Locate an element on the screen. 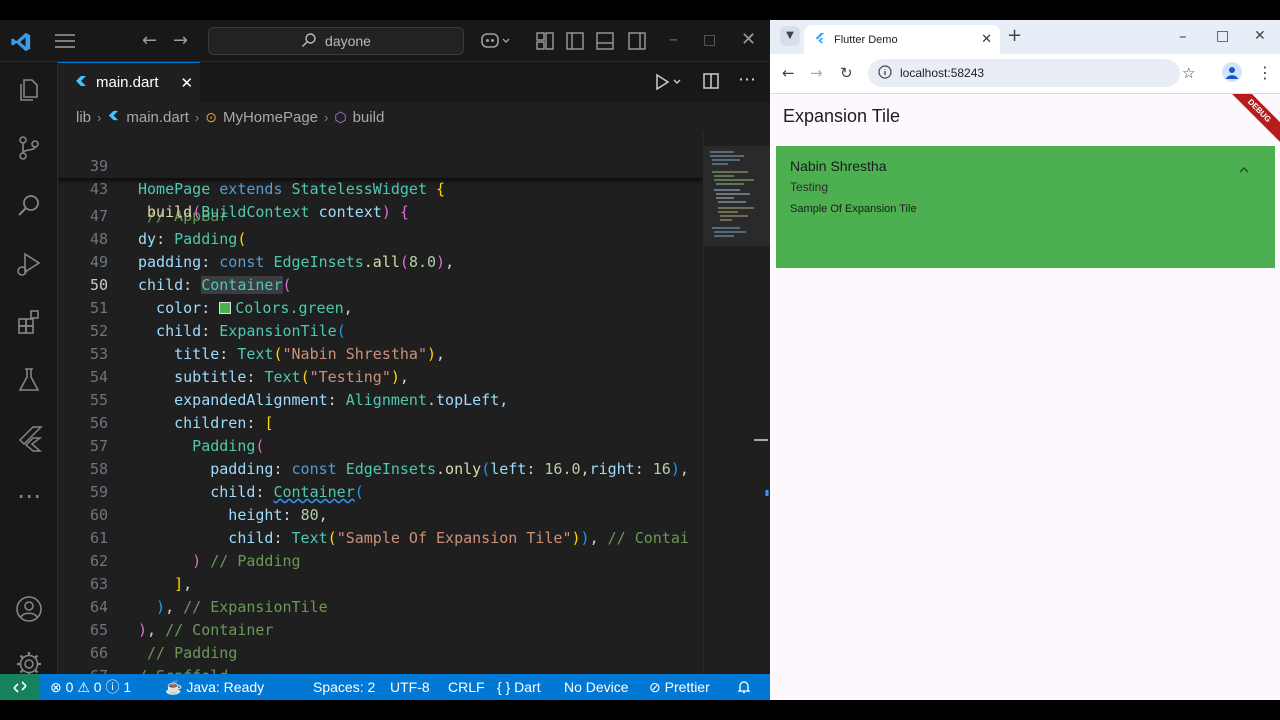 The image size is (1280, 720). indentation-status: Spaces: 2 is located at coordinates (344, 687).